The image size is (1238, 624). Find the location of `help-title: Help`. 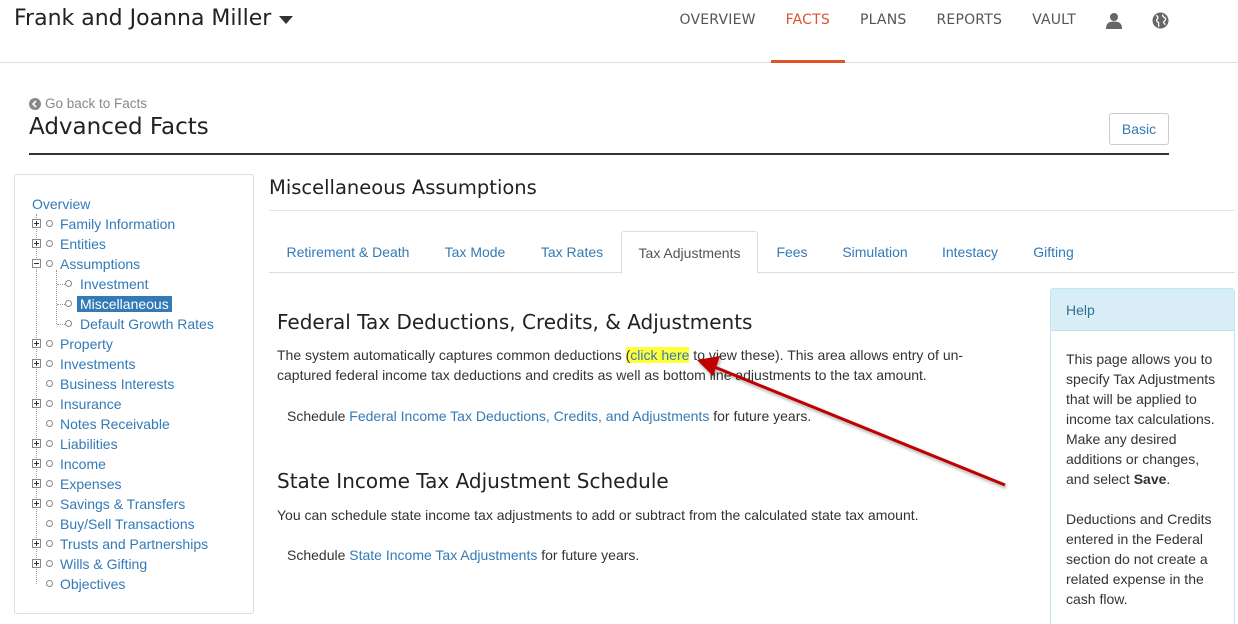

help-title: Help is located at coordinates (1142, 310).